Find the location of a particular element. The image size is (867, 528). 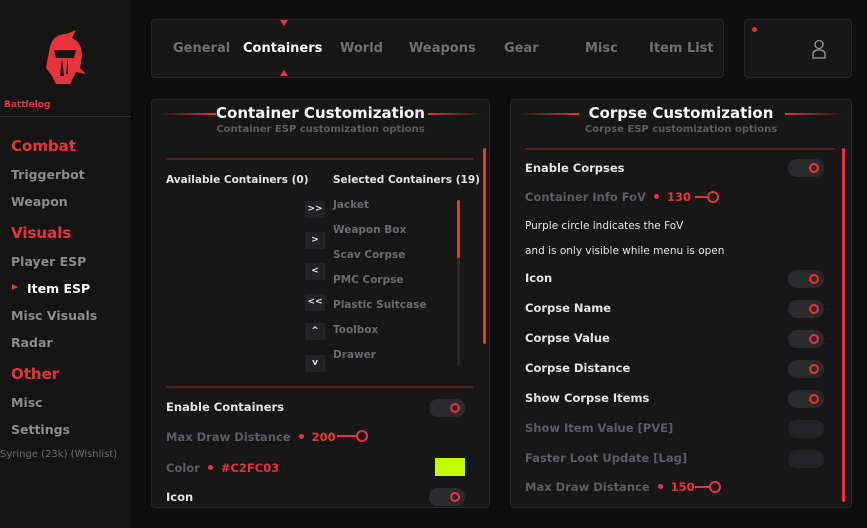

list-item: Scav Corpse is located at coordinates (369, 255).